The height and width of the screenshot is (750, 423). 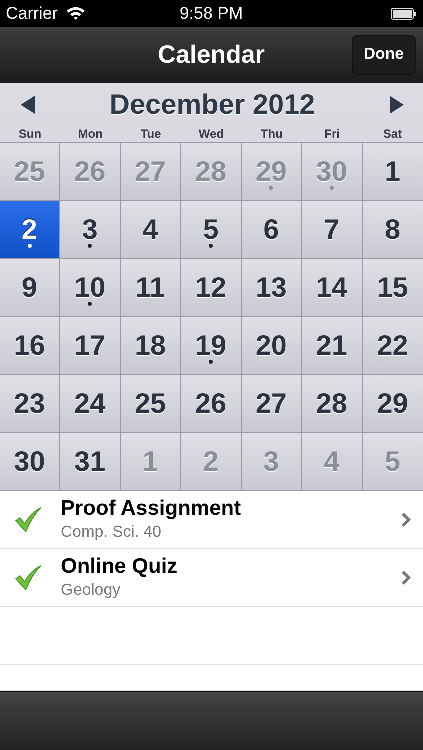 I want to click on next-month-icon, so click(x=396, y=105).